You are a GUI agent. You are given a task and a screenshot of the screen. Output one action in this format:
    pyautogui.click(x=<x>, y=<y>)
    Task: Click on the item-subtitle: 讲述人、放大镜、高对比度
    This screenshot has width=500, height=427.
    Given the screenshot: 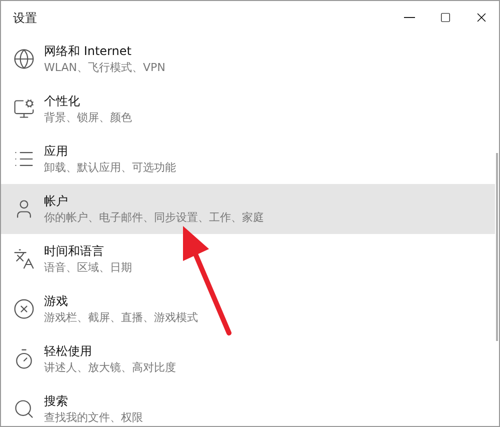 What is the action you would take?
    pyautogui.click(x=110, y=367)
    